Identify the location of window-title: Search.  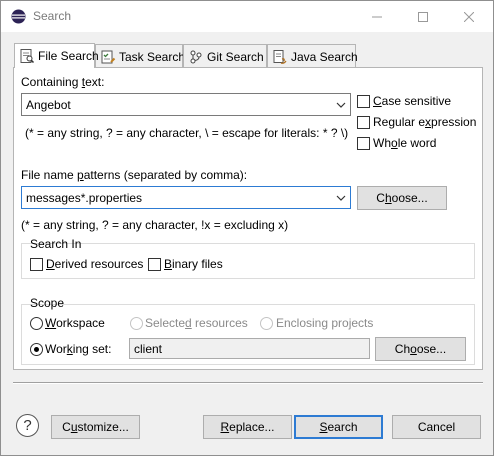
(52, 16).